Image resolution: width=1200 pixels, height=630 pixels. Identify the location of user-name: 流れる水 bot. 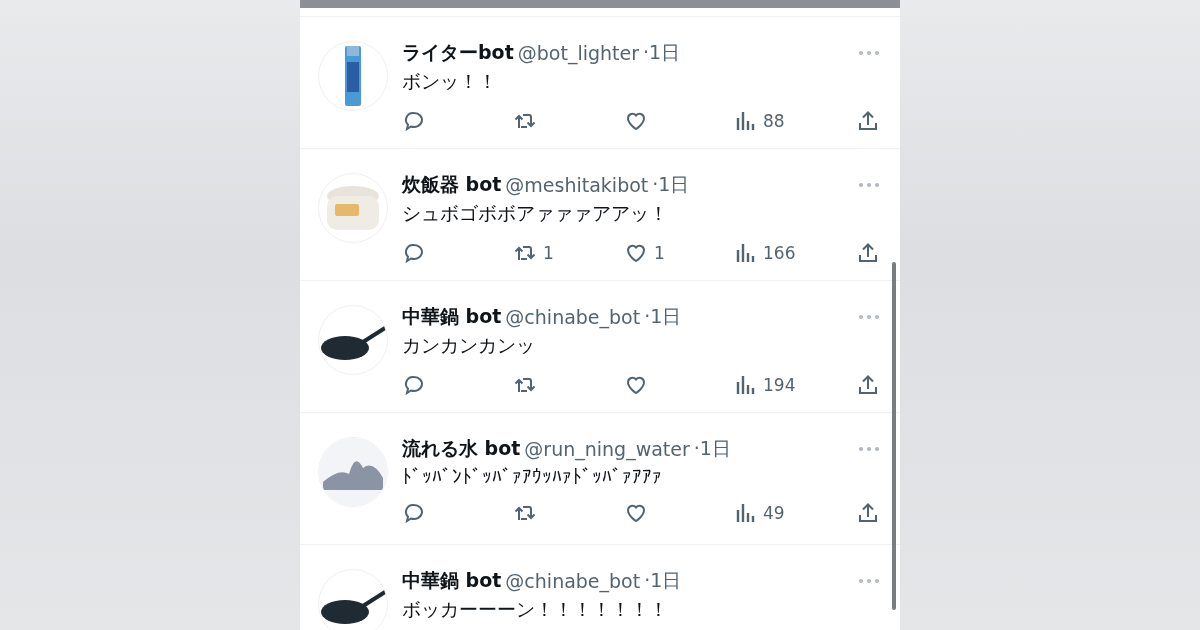
(461, 449).